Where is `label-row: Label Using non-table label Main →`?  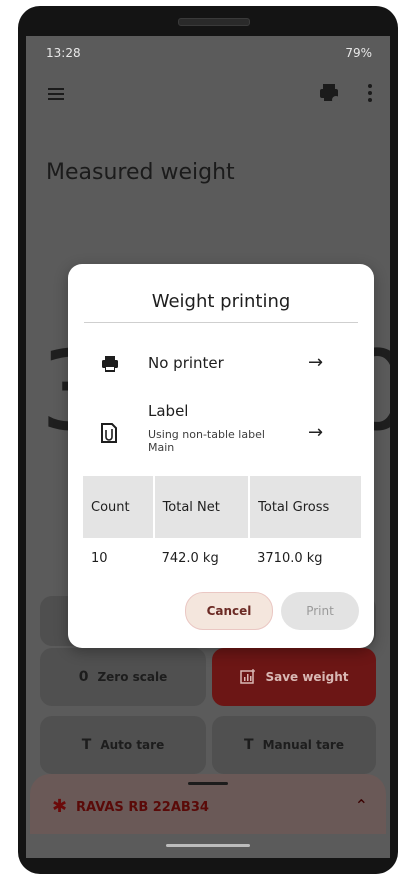
label-row: Label Using non-table label Main → is located at coordinates (221, 435).